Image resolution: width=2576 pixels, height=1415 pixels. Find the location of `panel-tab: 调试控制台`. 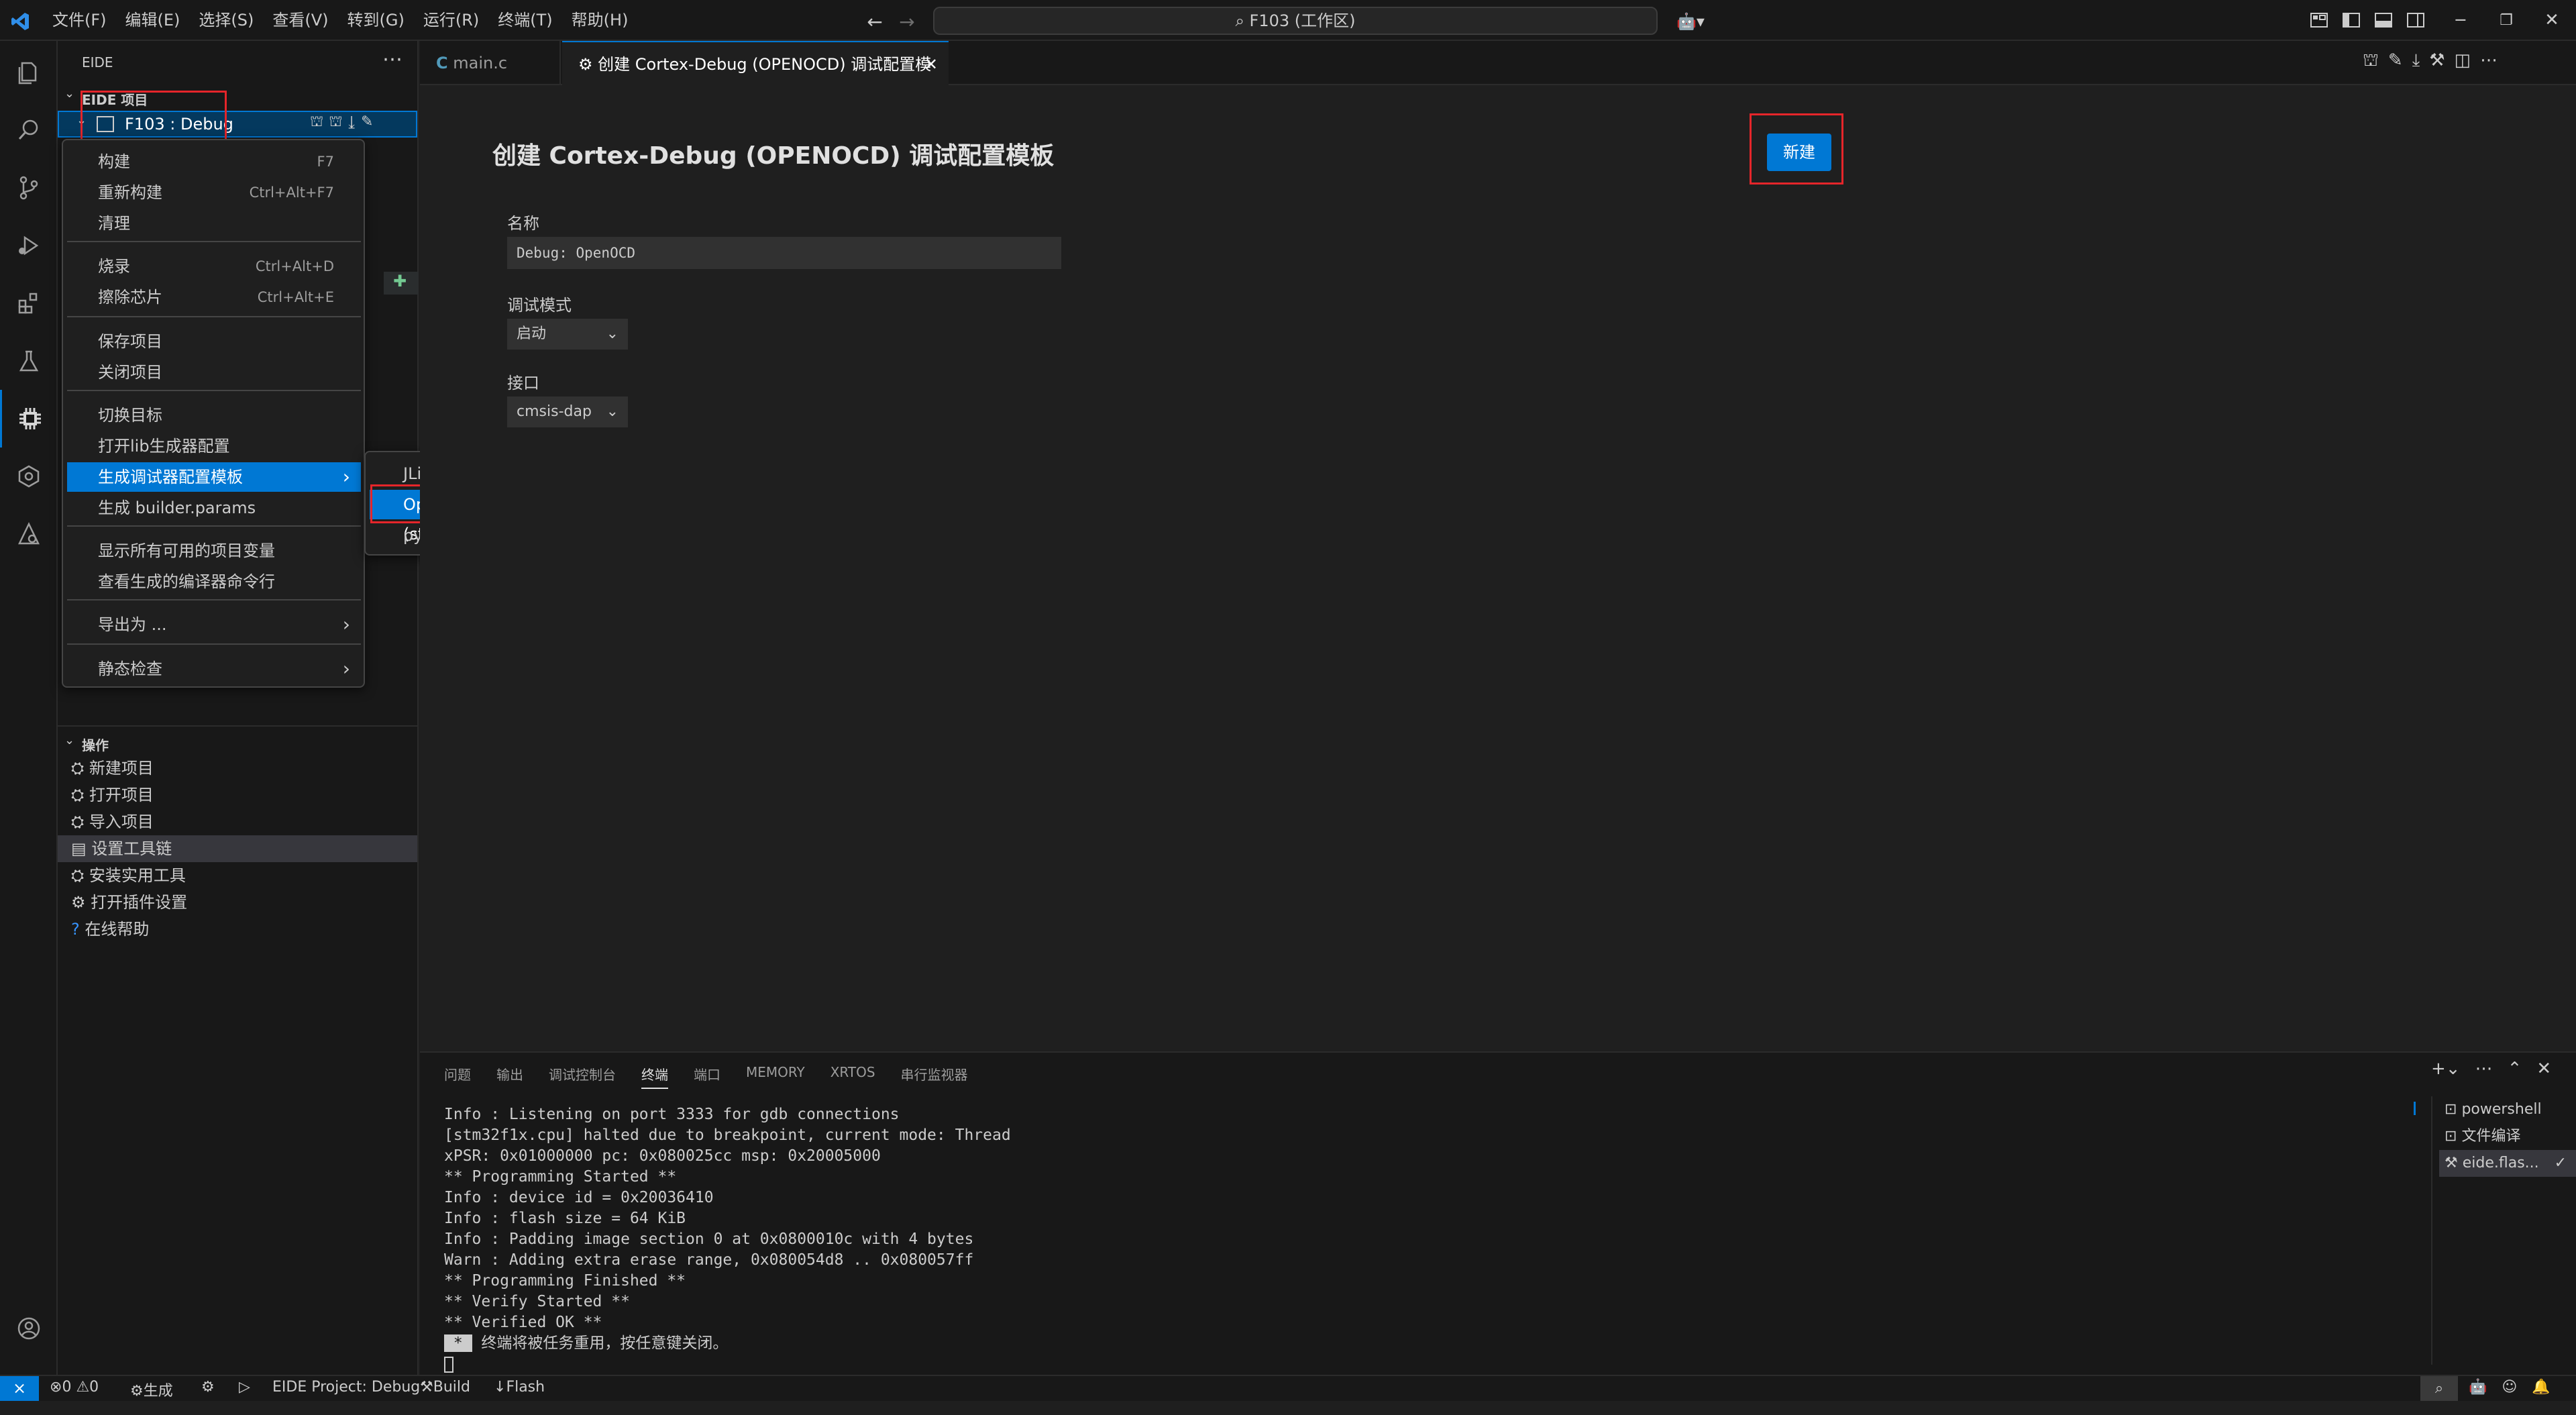

panel-tab: 调试控制台 is located at coordinates (582, 1076).